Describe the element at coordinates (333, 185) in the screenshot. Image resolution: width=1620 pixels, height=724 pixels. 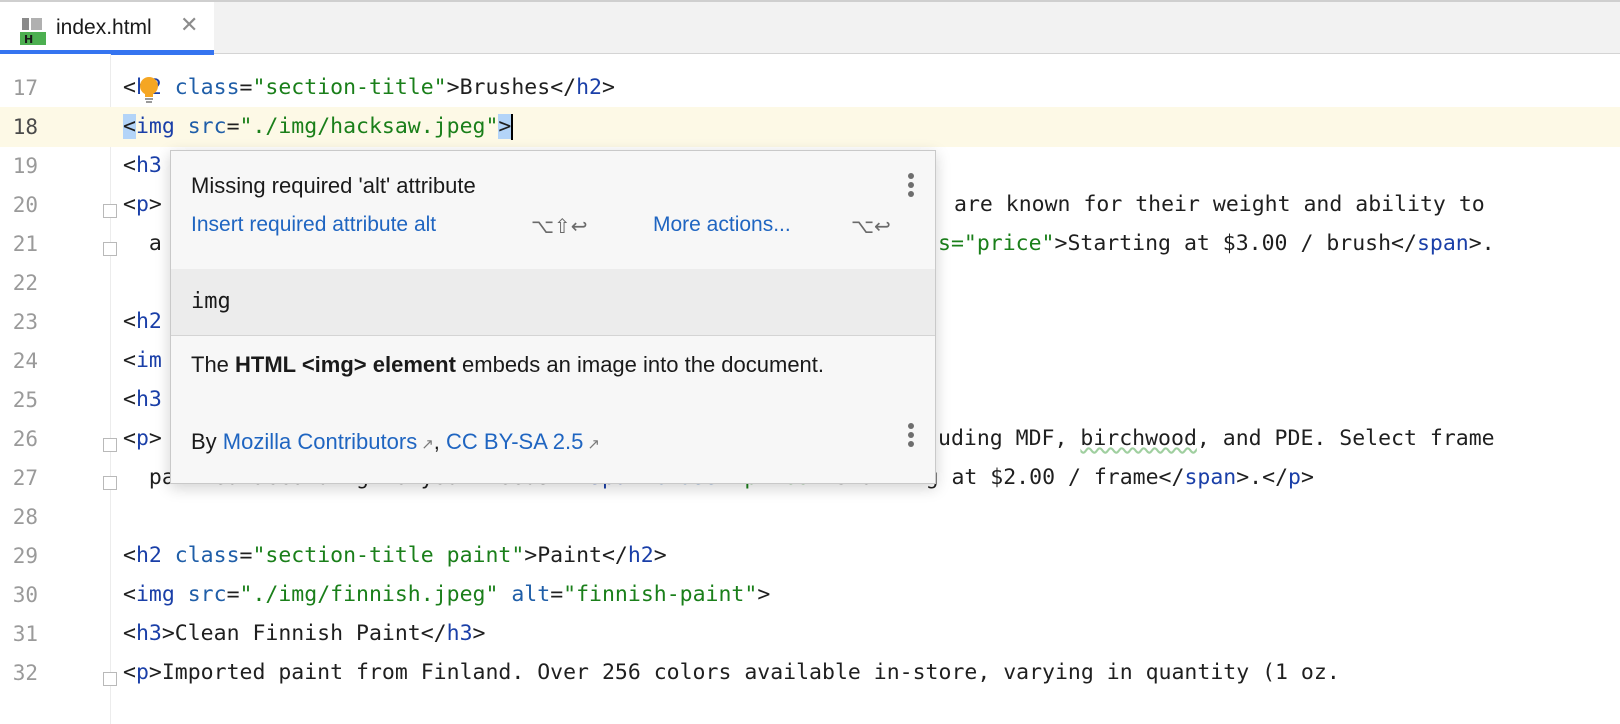
I see `problem-title: Missing required 'alt' attribute` at that location.